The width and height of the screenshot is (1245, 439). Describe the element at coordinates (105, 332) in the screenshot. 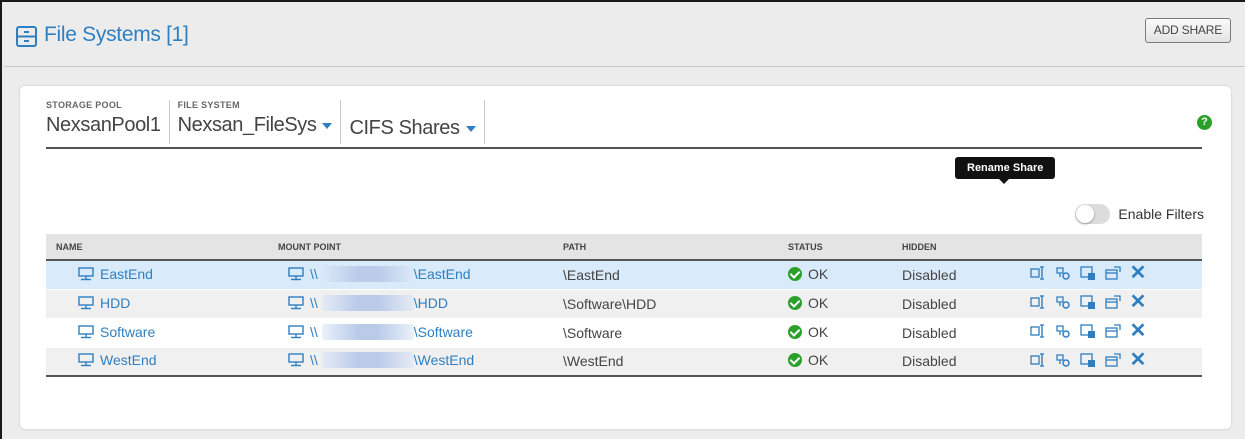

I see `share-name-link: Software` at that location.